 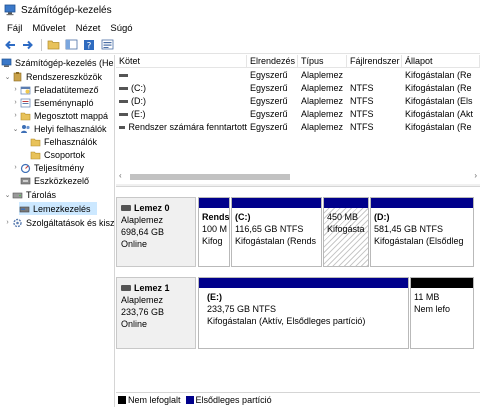 I want to click on disk-size: 233,76 GB, so click(x=143, y=312).